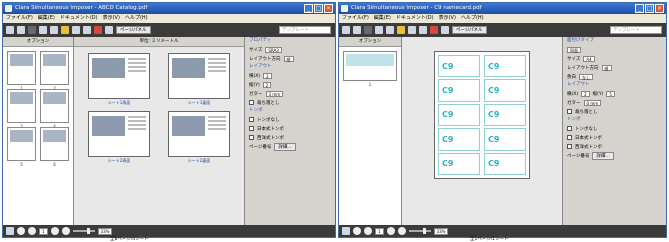 This screenshot has width=669, height=242. I want to click on gutter-field: 3 mm, so click(274, 93).